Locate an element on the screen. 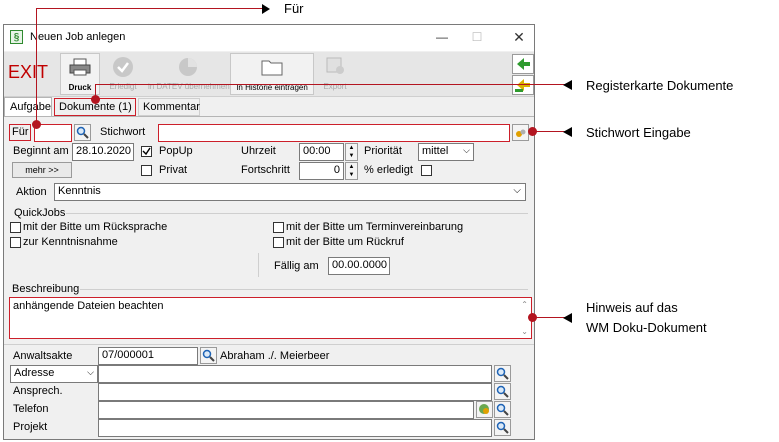 This screenshot has height=442, width=779. projekt-label: Projekt is located at coordinates (30, 427).